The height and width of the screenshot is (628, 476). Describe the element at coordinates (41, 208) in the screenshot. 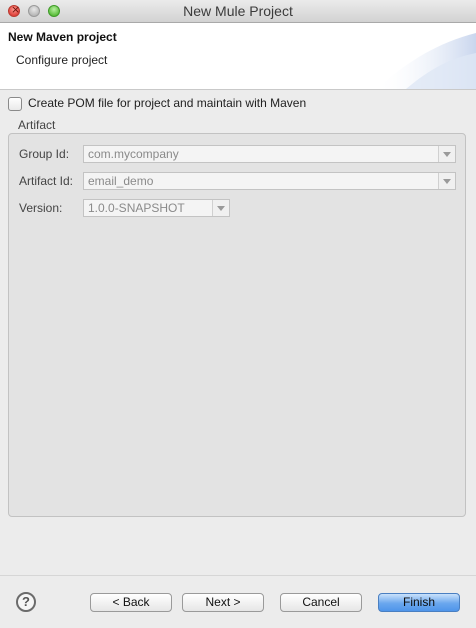

I see `version-label: Version:` at that location.